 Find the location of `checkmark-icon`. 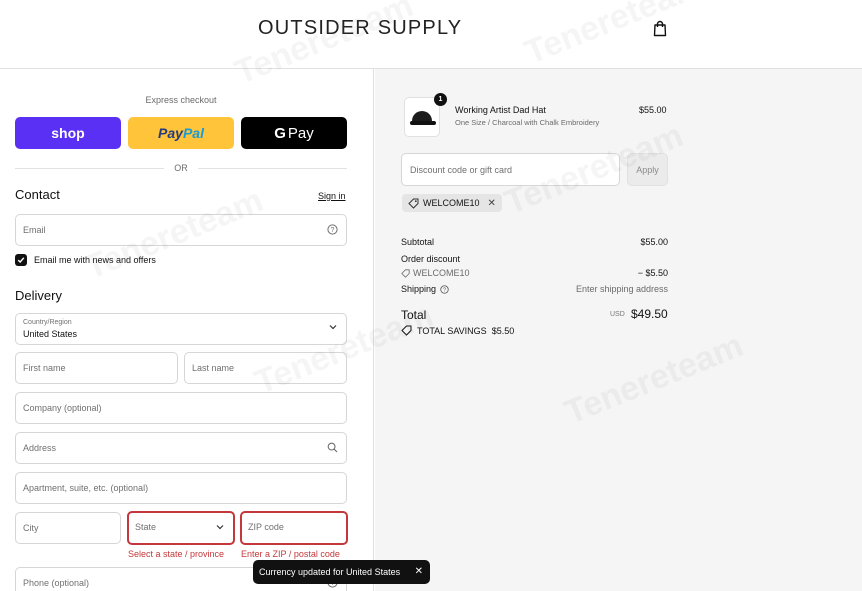

checkmark-icon is located at coordinates (21, 260).